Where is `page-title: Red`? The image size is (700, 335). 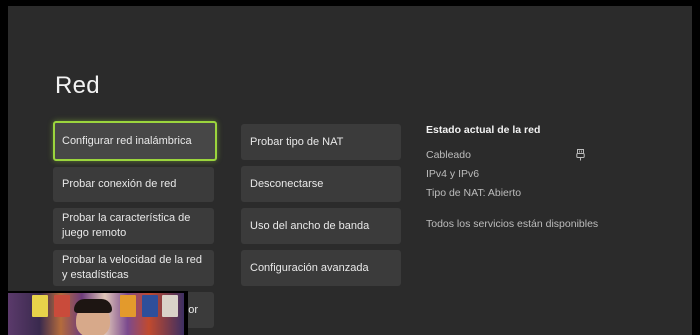 page-title: Red is located at coordinates (77, 85).